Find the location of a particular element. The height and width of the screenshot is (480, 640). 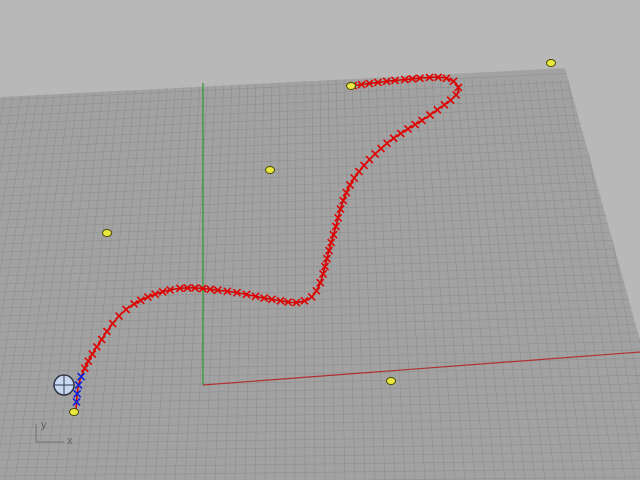

axis-icon is located at coordinates (50, 433).